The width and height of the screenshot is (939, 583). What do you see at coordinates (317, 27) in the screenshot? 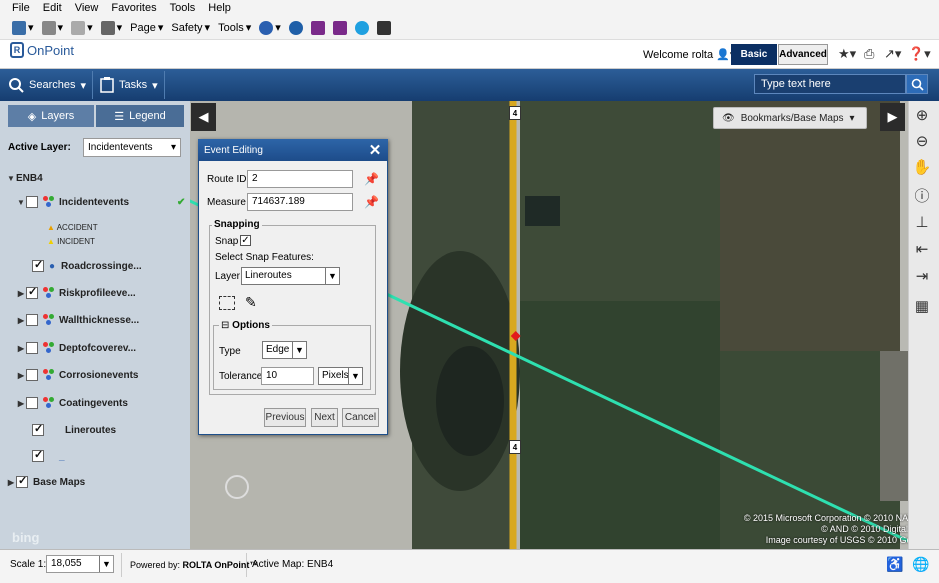
I see `onenote-icon` at bounding box center [317, 27].